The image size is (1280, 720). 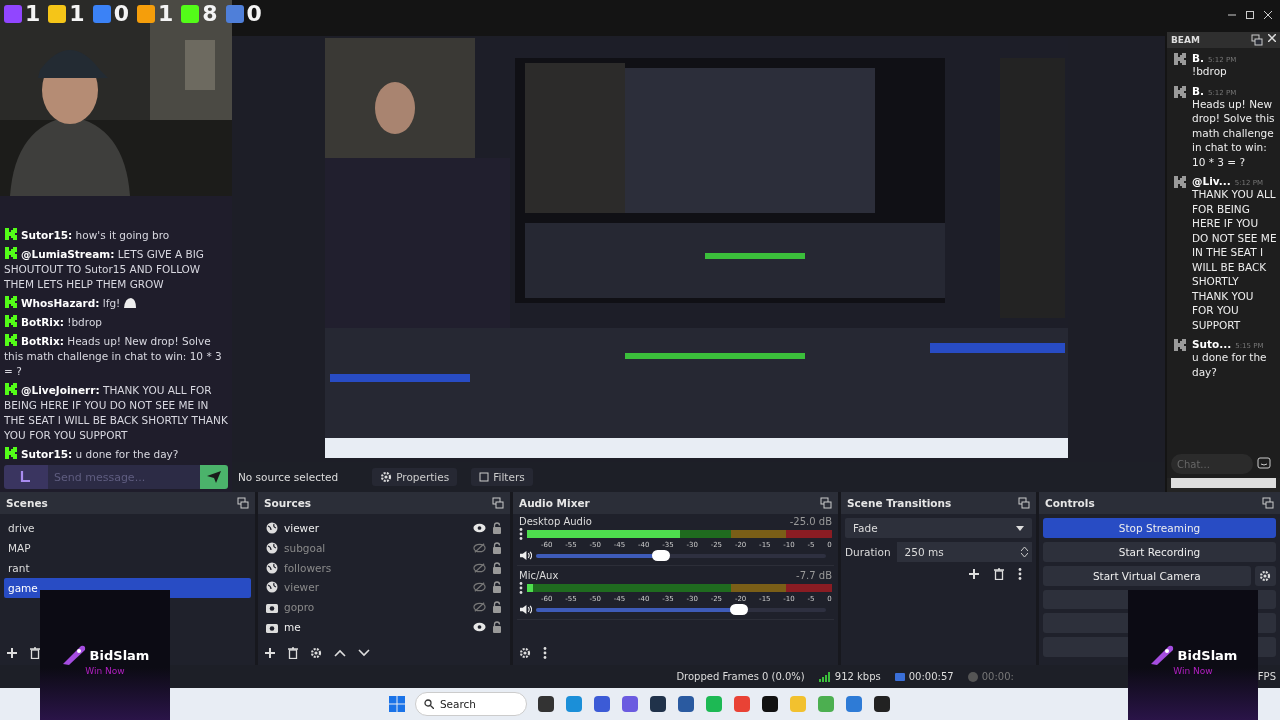 What do you see at coordinates (415, 477) in the screenshot?
I see `properties-button: Properties` at bounding box center [415, 477].